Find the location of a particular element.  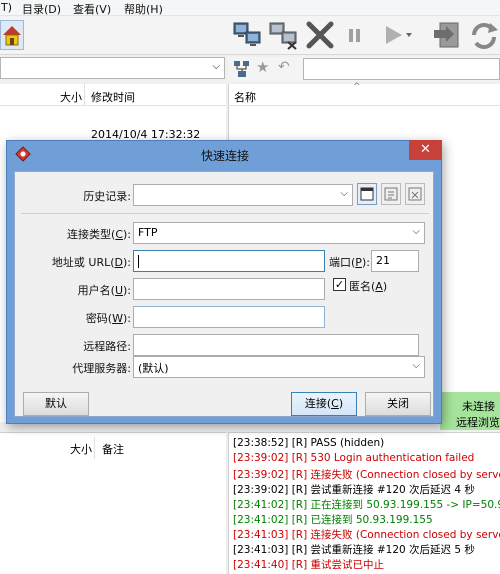

queue-column-size: 大小 is located at coordinates (81, 449).